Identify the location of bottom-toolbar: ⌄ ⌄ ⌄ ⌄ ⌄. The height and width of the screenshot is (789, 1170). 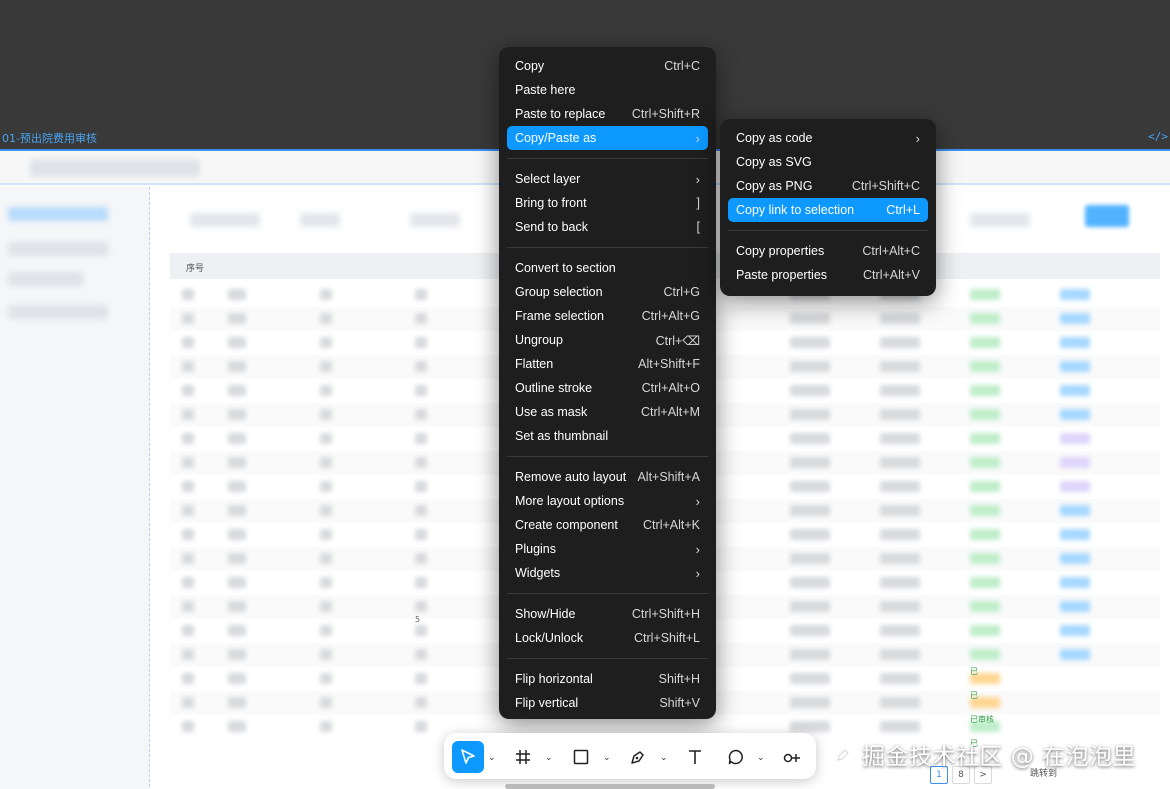
(630, 756).